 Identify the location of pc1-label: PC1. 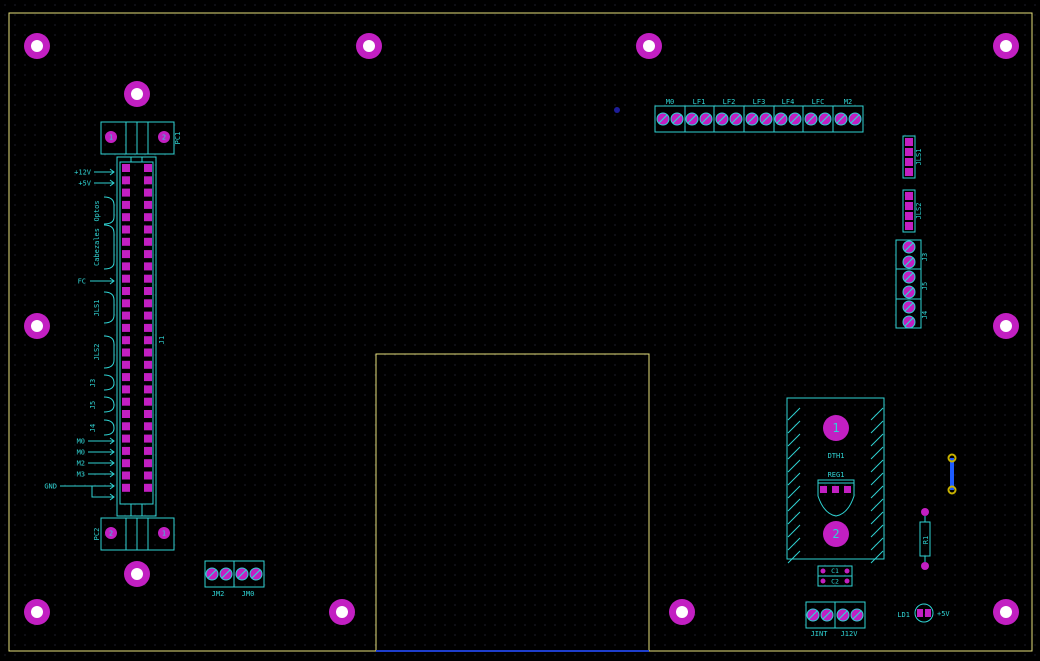
(178, 138).